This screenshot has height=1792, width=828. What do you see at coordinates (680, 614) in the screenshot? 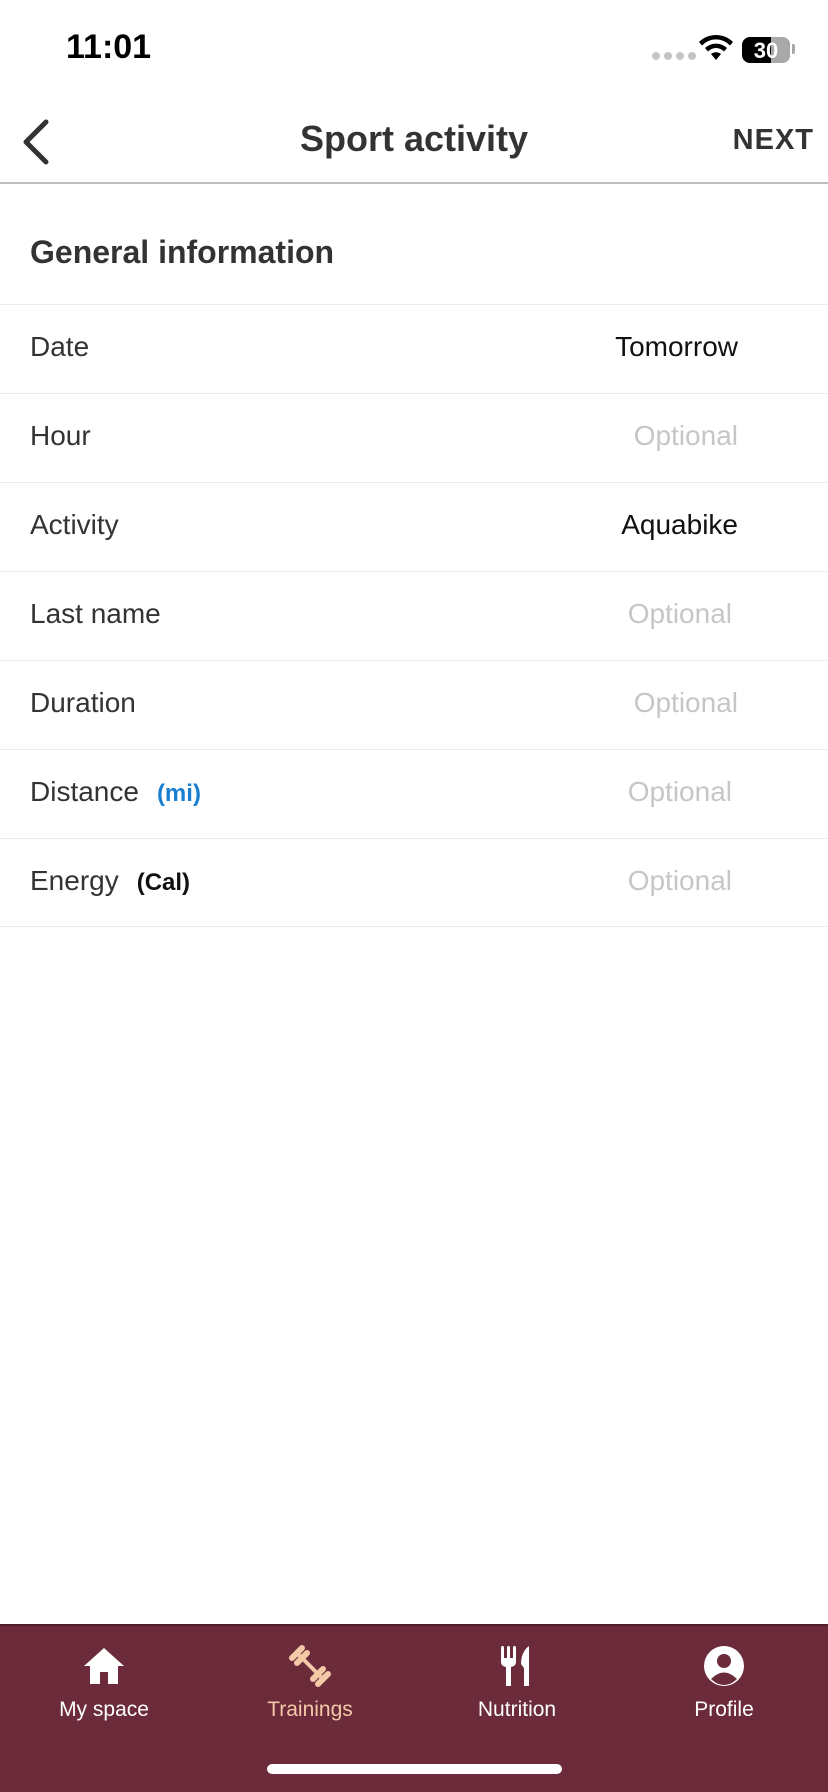
I see `last-name-field: Optional` at bounding box center [680, 614].